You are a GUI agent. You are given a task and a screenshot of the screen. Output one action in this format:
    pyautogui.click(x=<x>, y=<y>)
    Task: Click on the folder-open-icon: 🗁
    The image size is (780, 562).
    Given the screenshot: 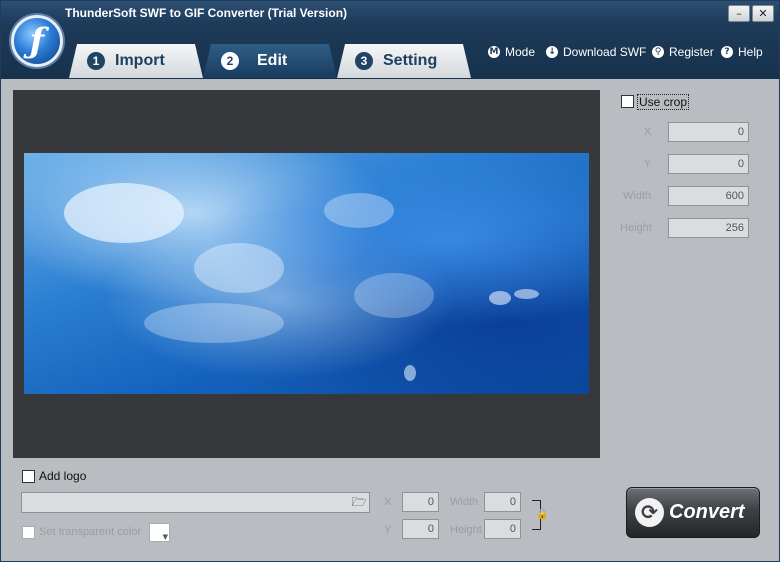 What is the action you would take?
    pyautogui.click(x=359, y=502)
    